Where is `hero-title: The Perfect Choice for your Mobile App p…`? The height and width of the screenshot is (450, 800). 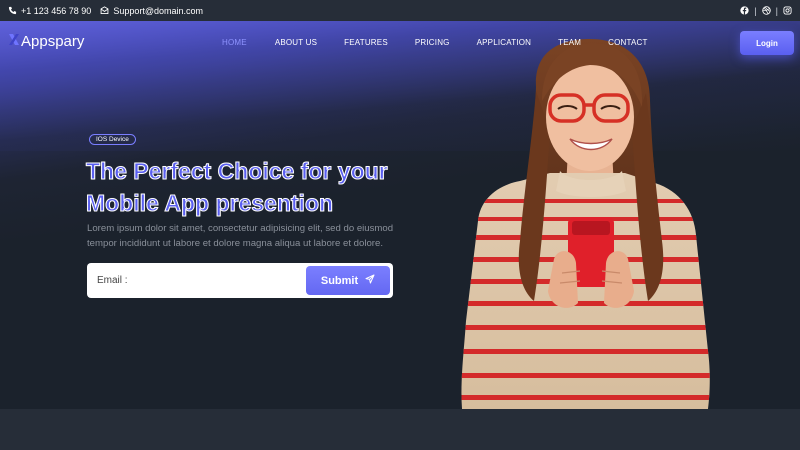
hero-title: The Perfect Choice for your Mobile App p… is located at coordinates (256, 187).